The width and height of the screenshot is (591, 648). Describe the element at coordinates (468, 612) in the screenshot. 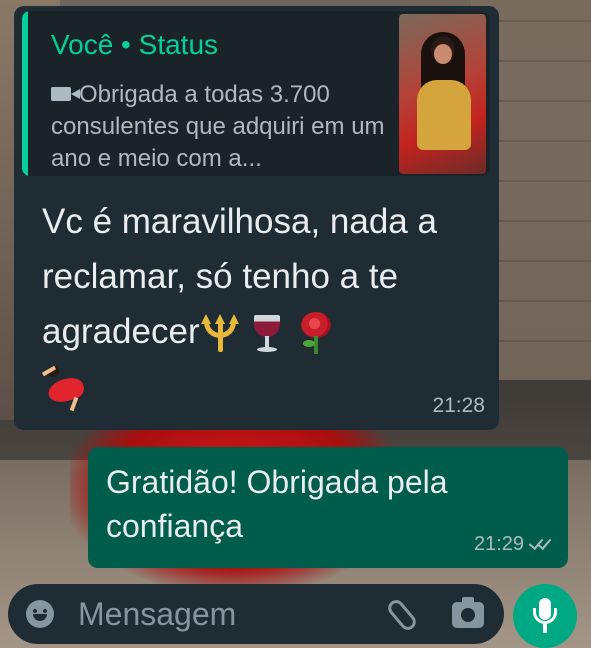

I see `camera-icon` at that location.